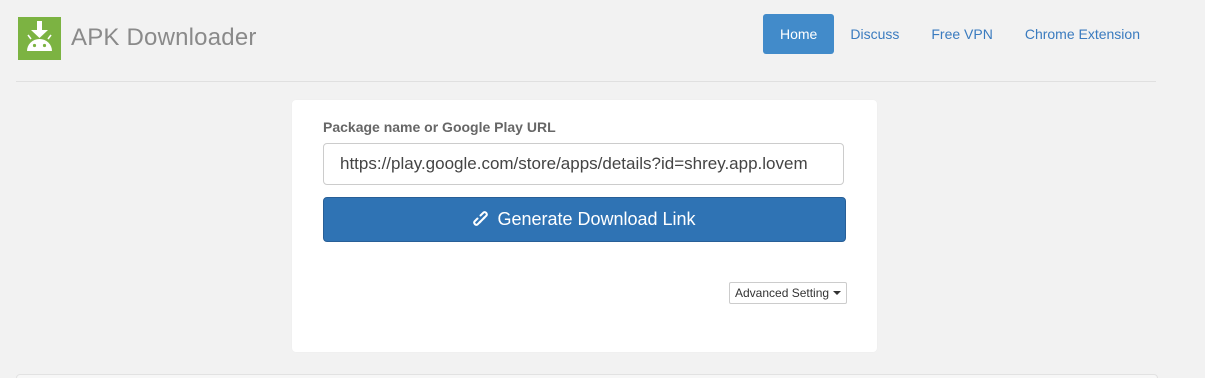 Image resolution: width=1205 pixels, height=378 pixels. What do you see at coordinates (482, 219) in the screenshot?
I see `link-icon` at bounding box center [482, 219].